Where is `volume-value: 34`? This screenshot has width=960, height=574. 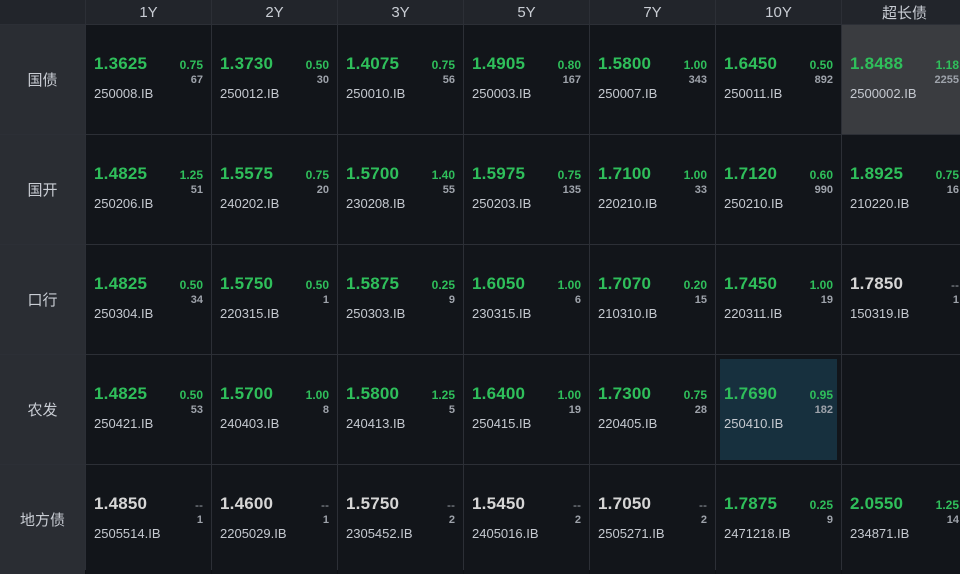 volume-value: 34 is located at coordinates (196, 300).